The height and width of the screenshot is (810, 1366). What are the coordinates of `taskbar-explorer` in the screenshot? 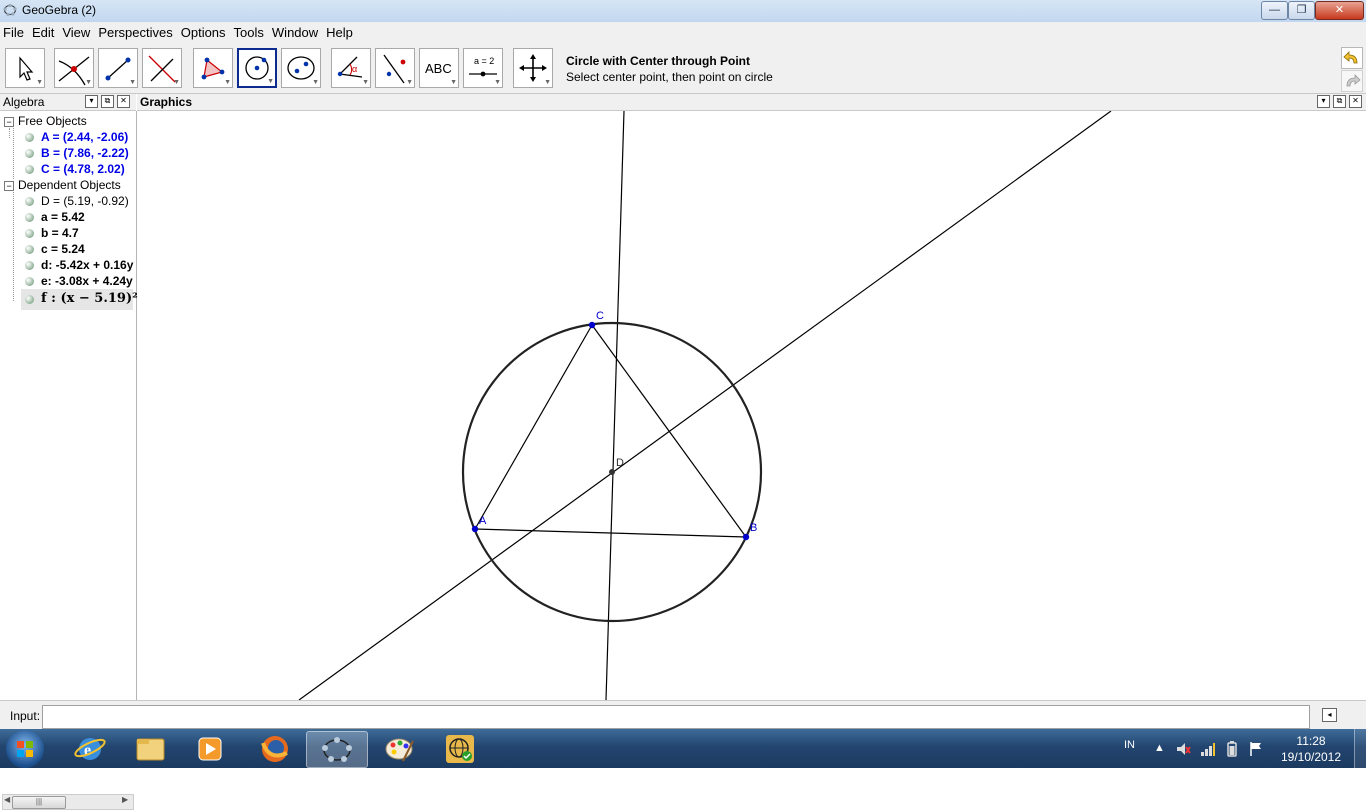 It's located at (150, 748).